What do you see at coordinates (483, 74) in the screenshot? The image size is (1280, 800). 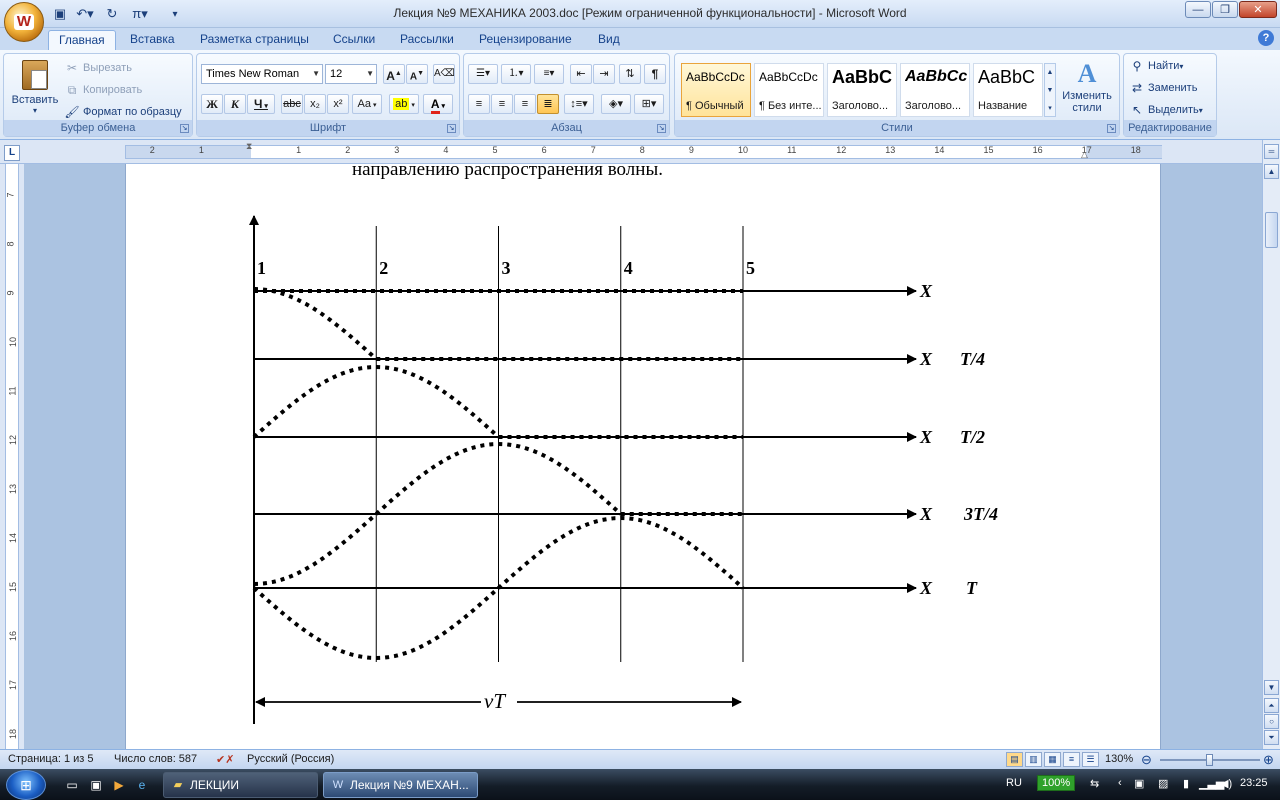 I see `bullets-icon: ☰▾` at bounding box center [483, 74].